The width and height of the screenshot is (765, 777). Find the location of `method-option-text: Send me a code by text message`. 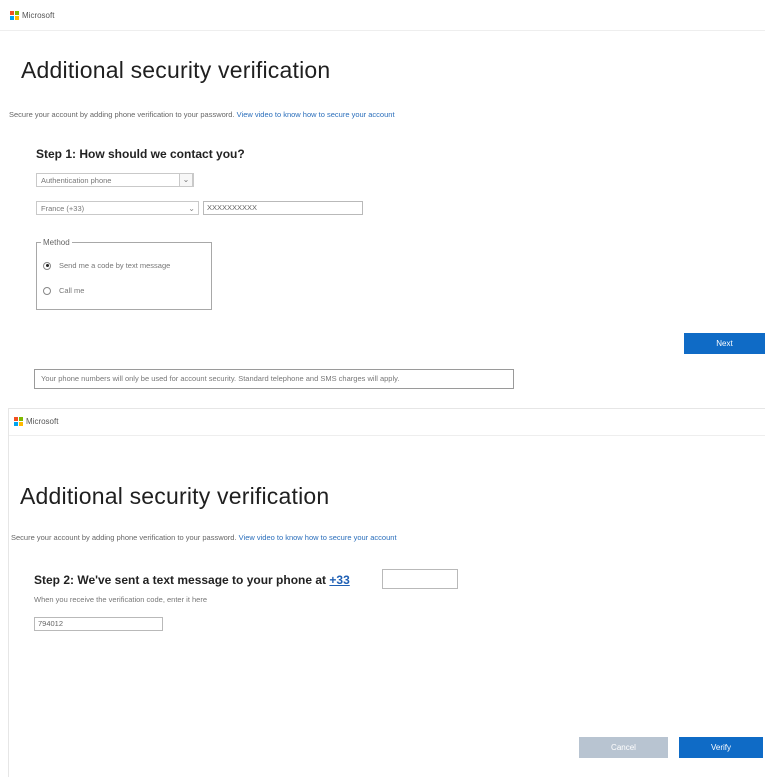

method-option-text: Send me a code by text message is located at coordinates (106, 265).